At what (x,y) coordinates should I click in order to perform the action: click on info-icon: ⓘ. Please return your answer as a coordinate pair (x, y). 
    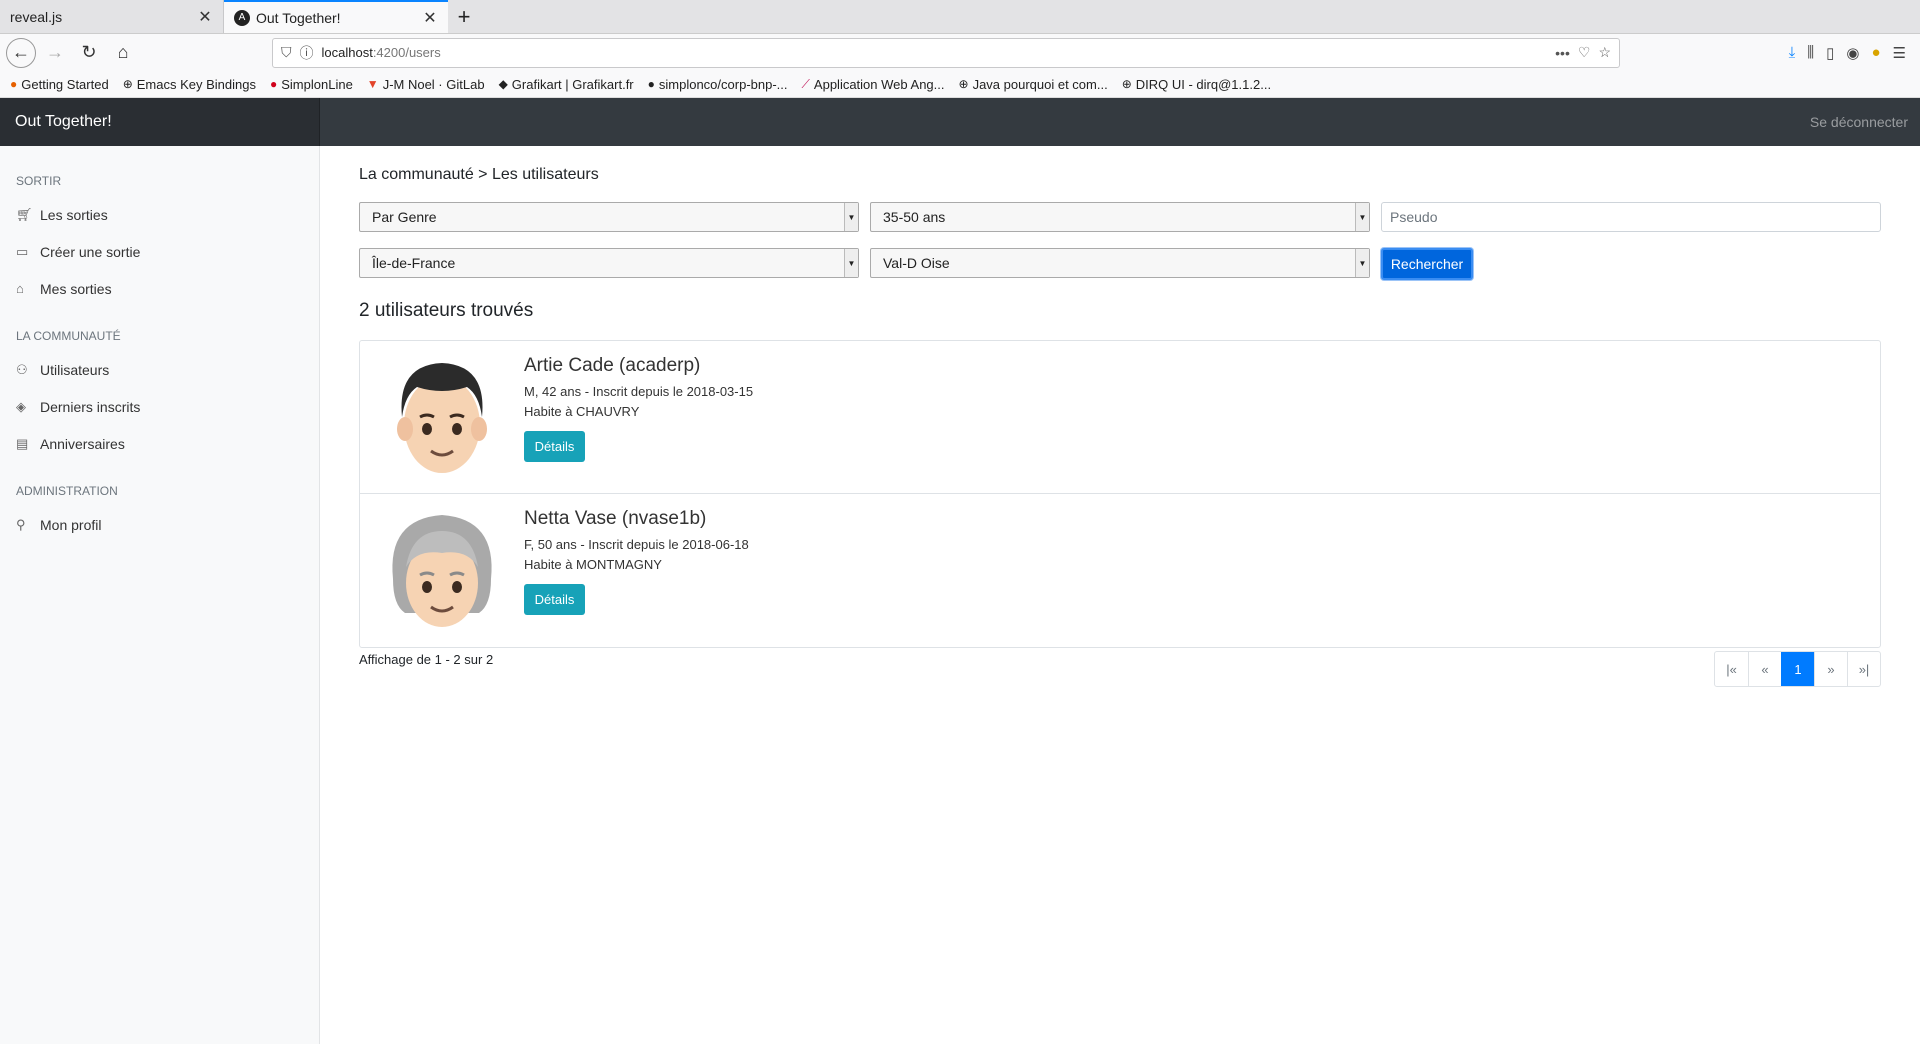
    Looking at the image, I should click on (307, 53).